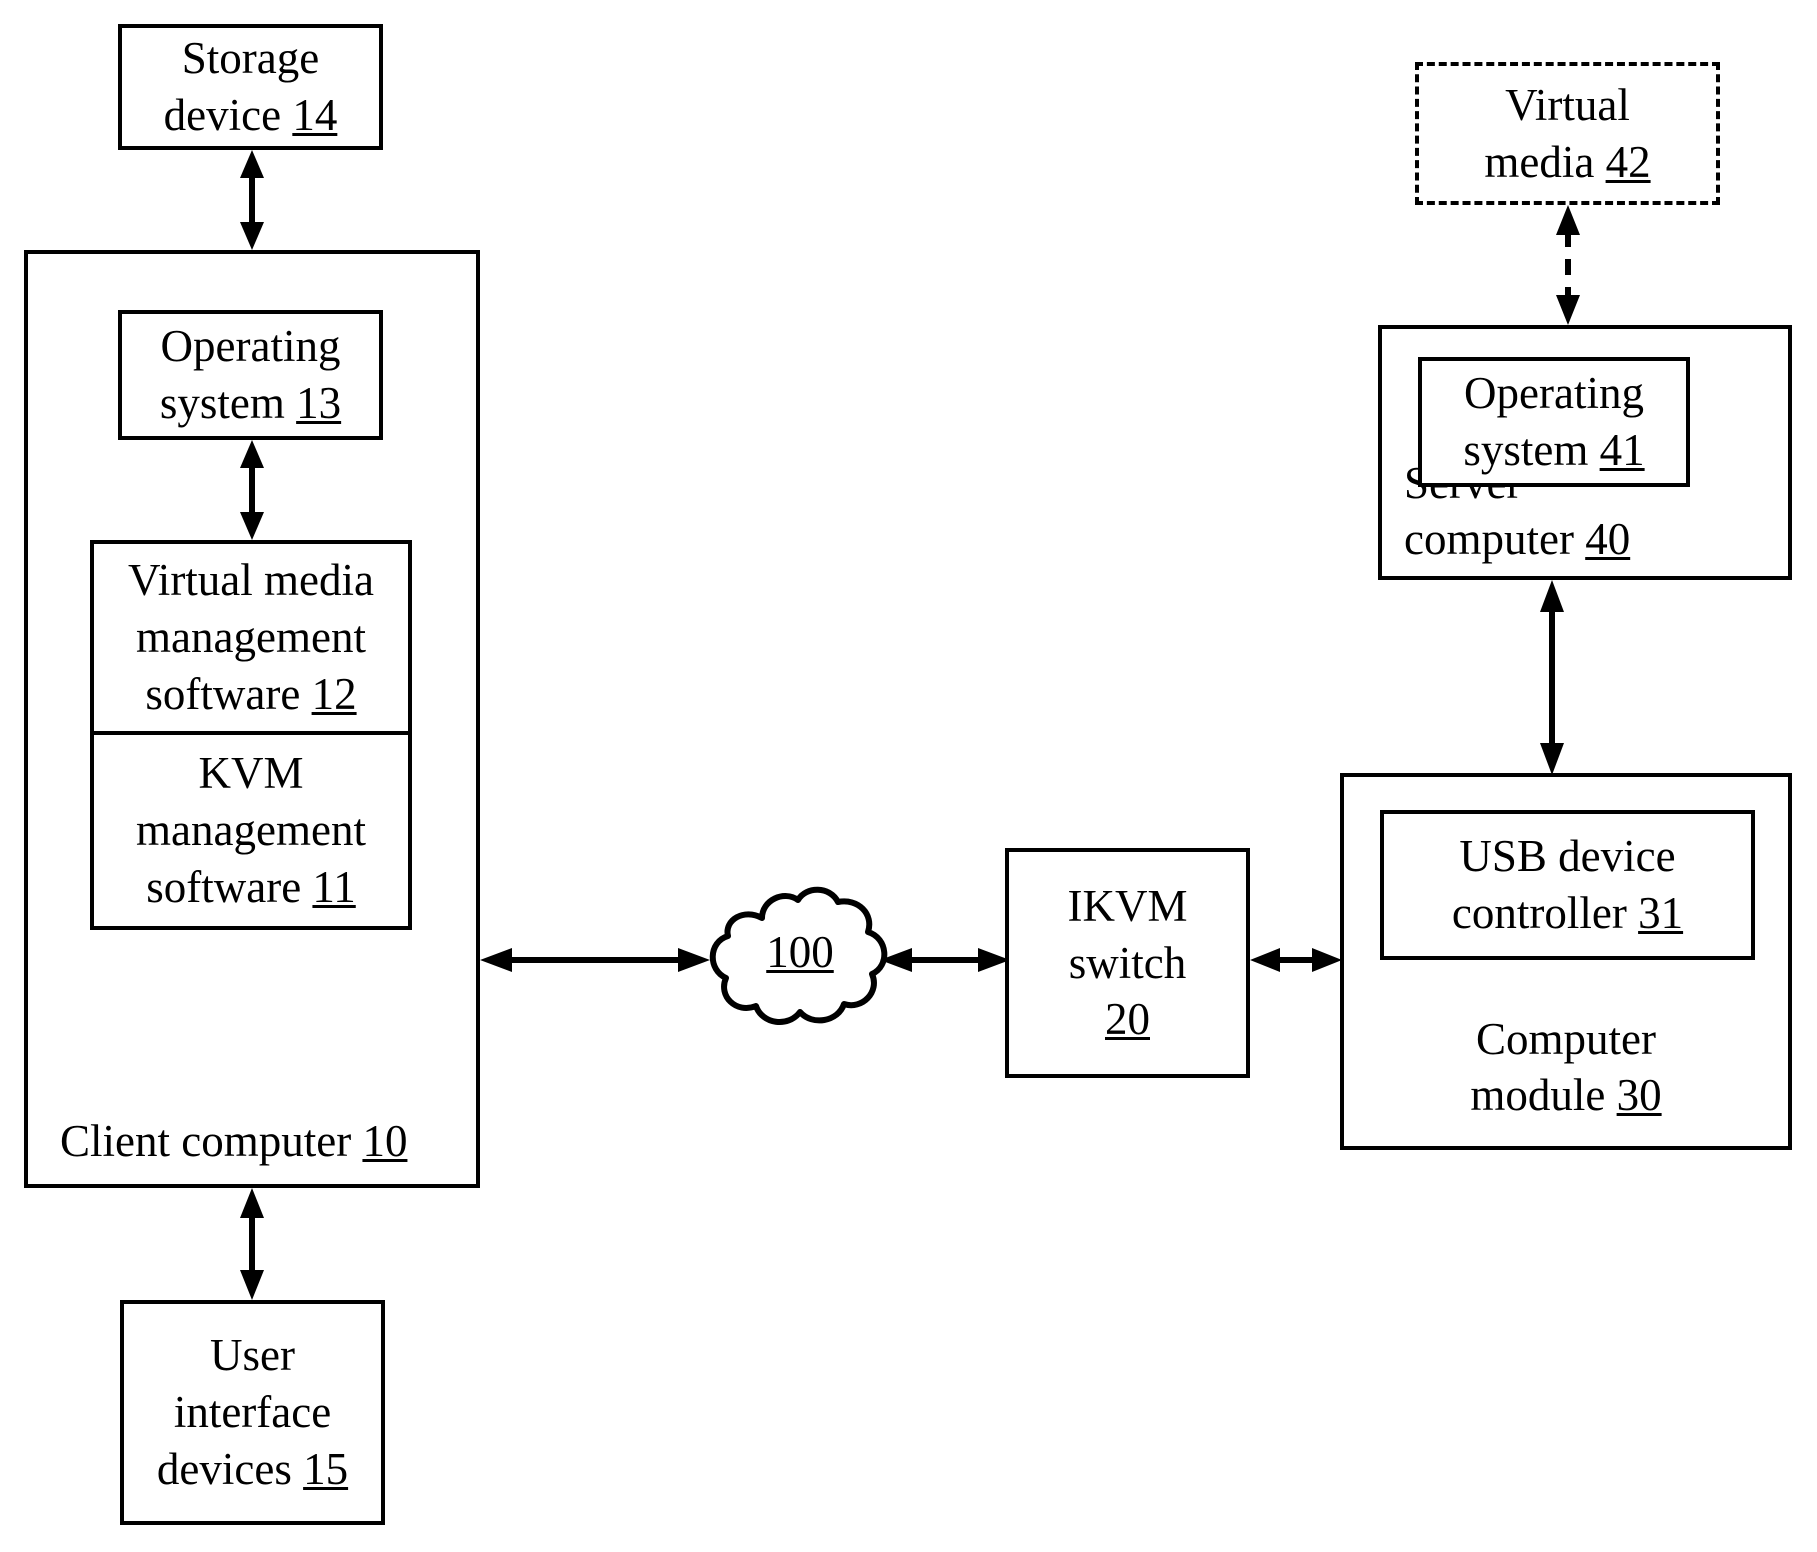 This screenshot has height=1552, width=1817. I want to click on connector-network-to-ikvm, so click(945, 960).